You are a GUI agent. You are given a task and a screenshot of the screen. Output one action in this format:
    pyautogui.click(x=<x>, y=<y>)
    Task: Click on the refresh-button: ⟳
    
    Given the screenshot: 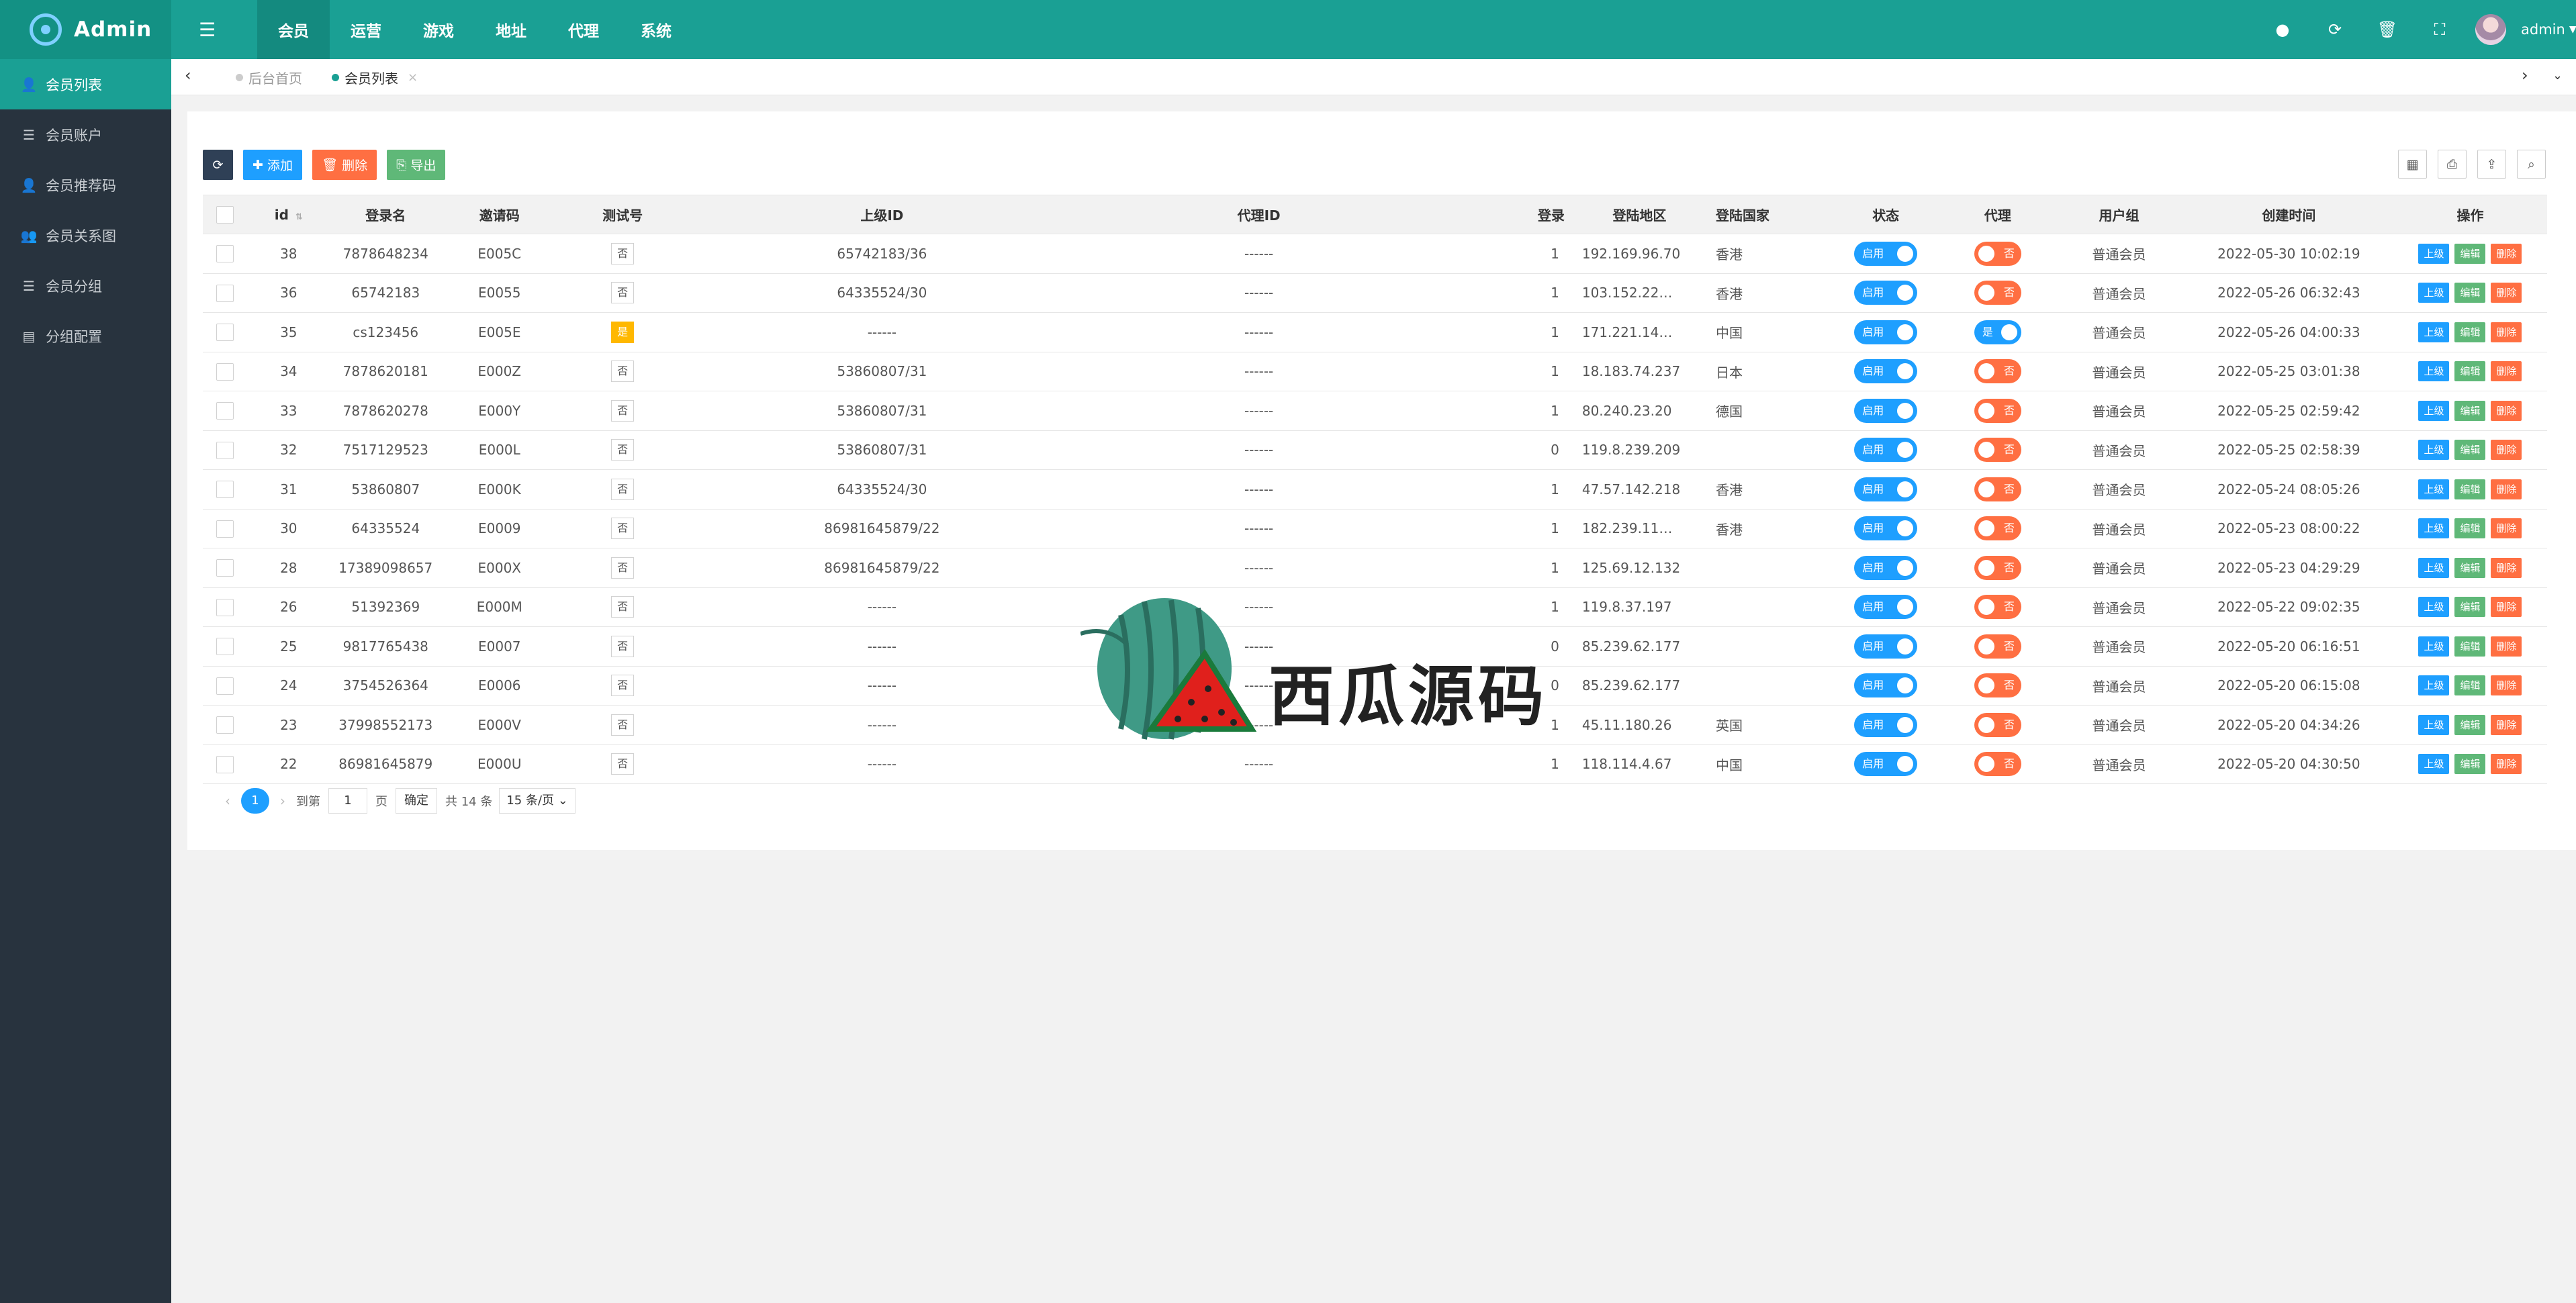 What is the action you would take?
    pyautogui.click(x=218, y=165)
    